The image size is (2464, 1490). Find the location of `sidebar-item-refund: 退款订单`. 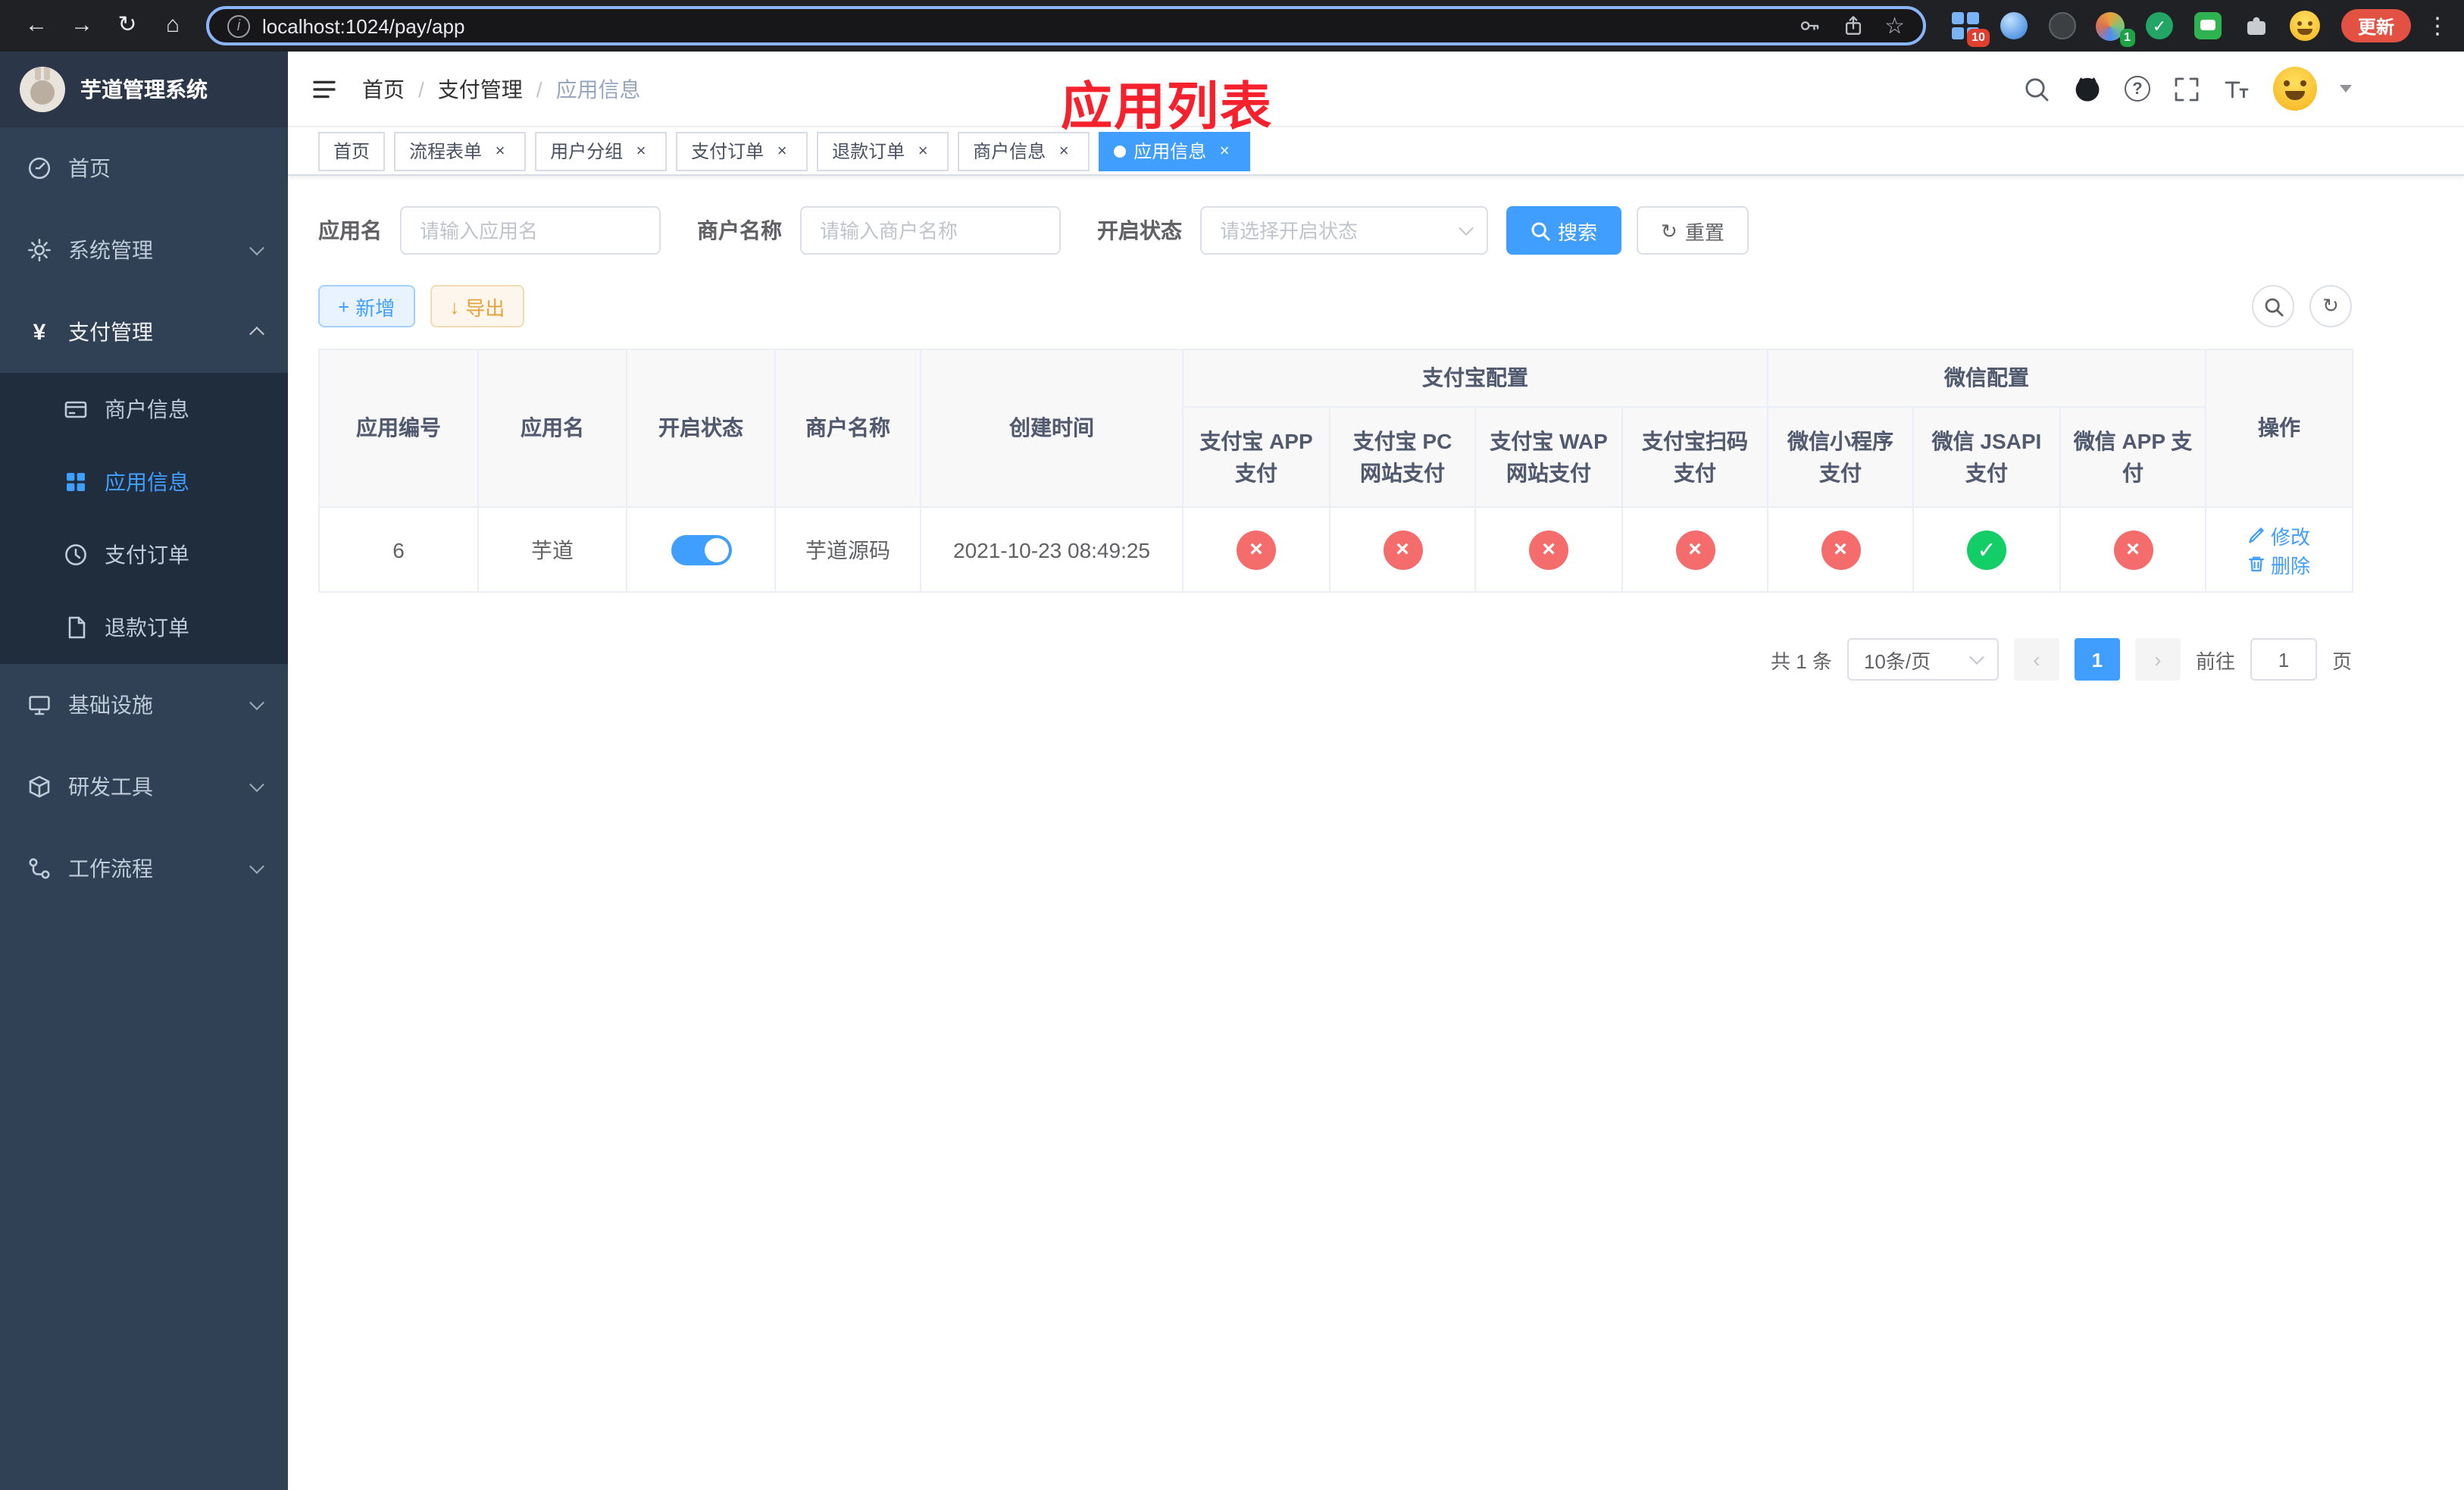

sidebar-item-refund: 退款订单 is located at coordinates (144, 627).